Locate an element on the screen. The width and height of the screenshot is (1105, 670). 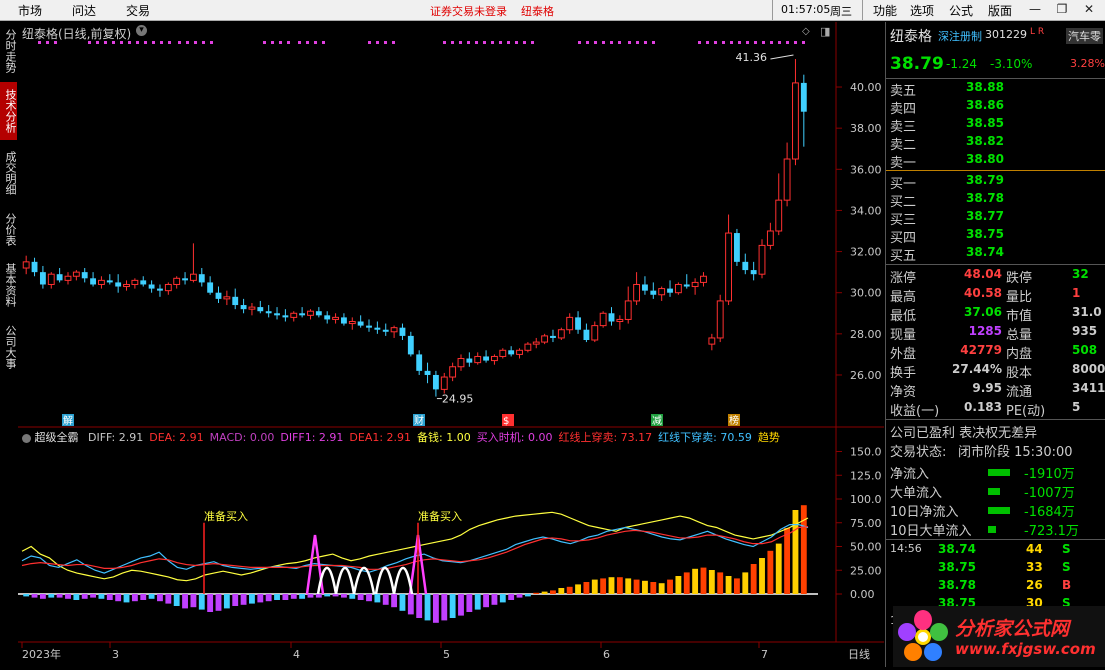
ask-row: 卖五 38.88 is located at coordinates (995, 89).